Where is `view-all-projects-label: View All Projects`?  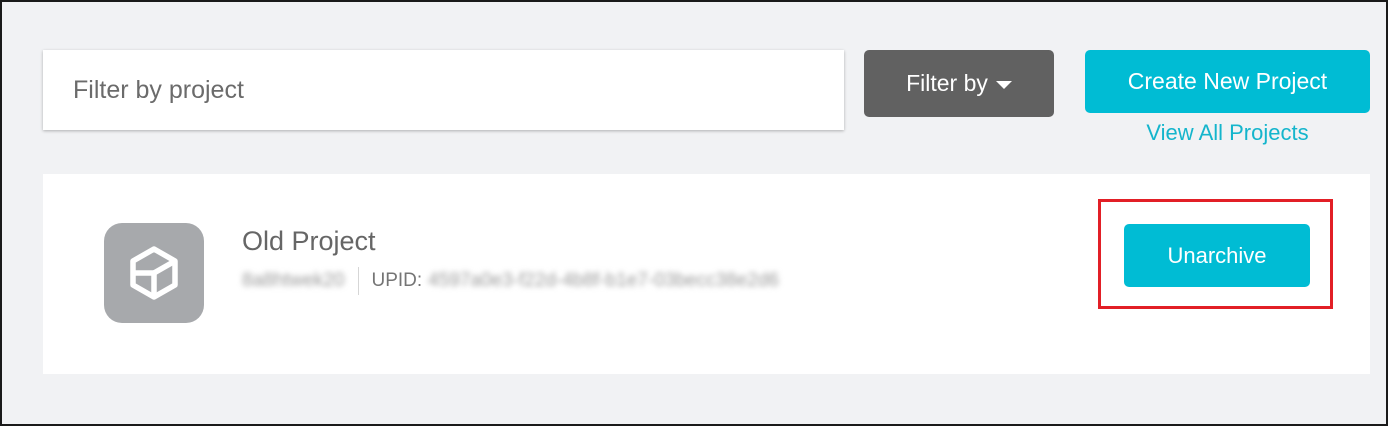 view-all-projects-label: View All Projects is located at coordinates (1227, 132).